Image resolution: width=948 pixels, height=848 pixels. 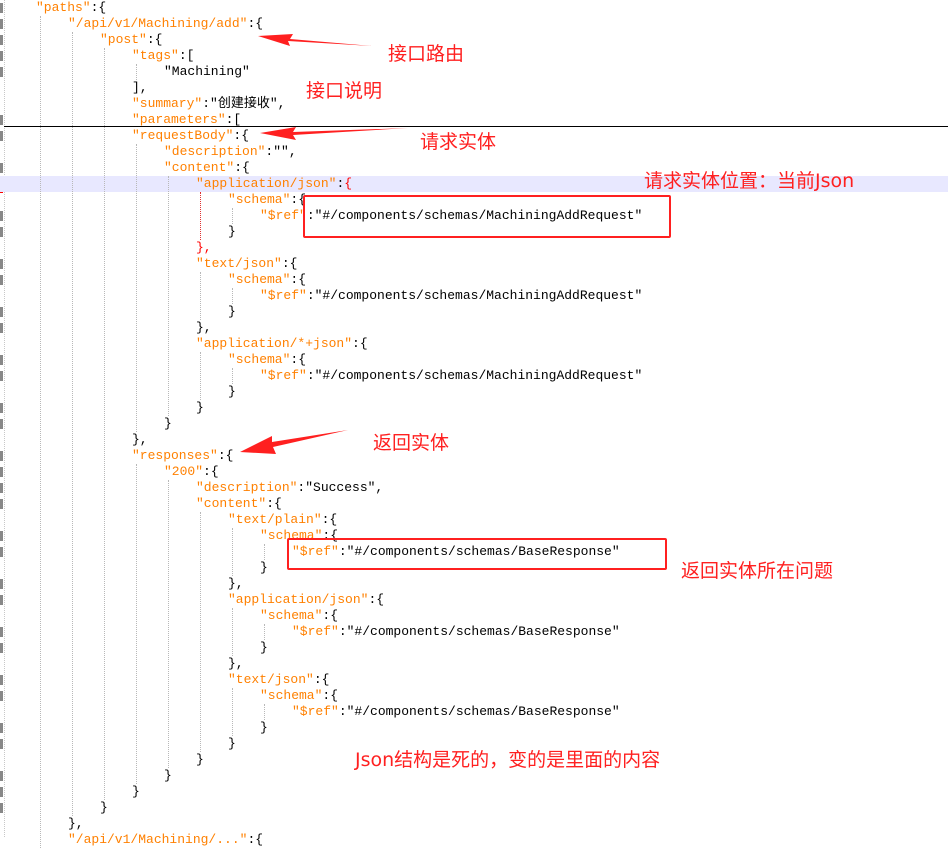 I want to click on annotation-arrows, so click(x=324, y=244).